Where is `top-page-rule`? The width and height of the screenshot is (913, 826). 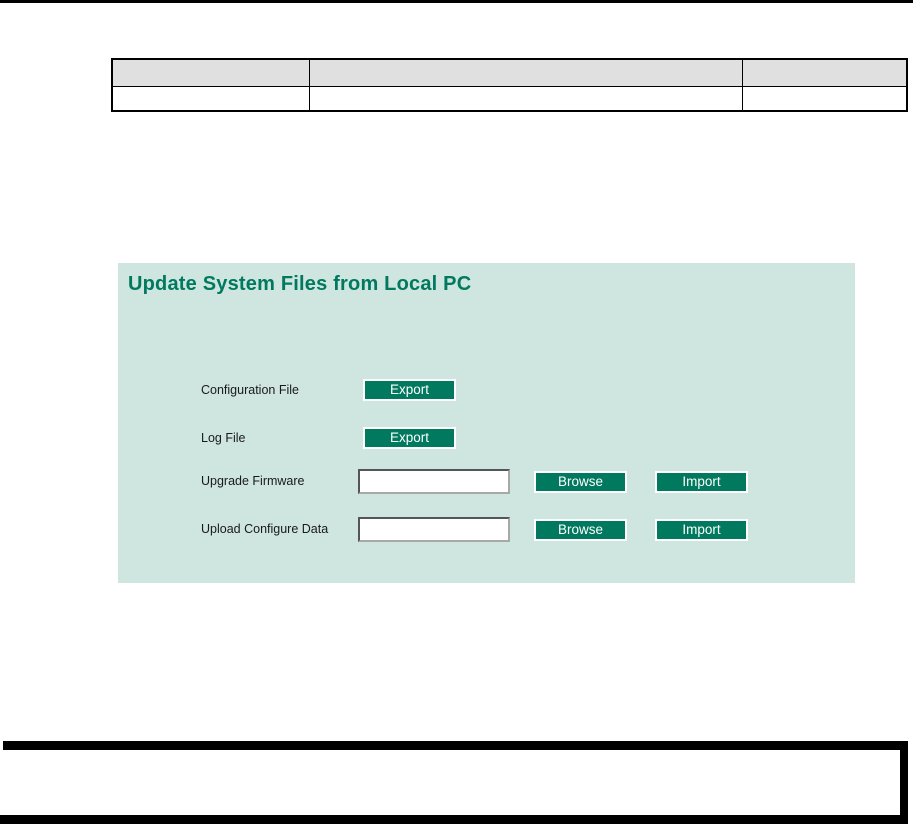 top-page-rule is located at coordinates (456, 1).